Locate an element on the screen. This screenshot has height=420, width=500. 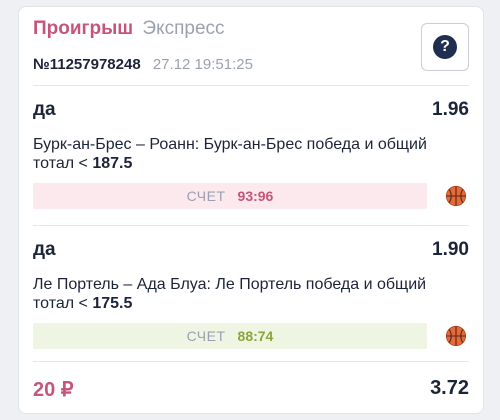
event-odds: 1.90 is located at coordinates (450, 249).